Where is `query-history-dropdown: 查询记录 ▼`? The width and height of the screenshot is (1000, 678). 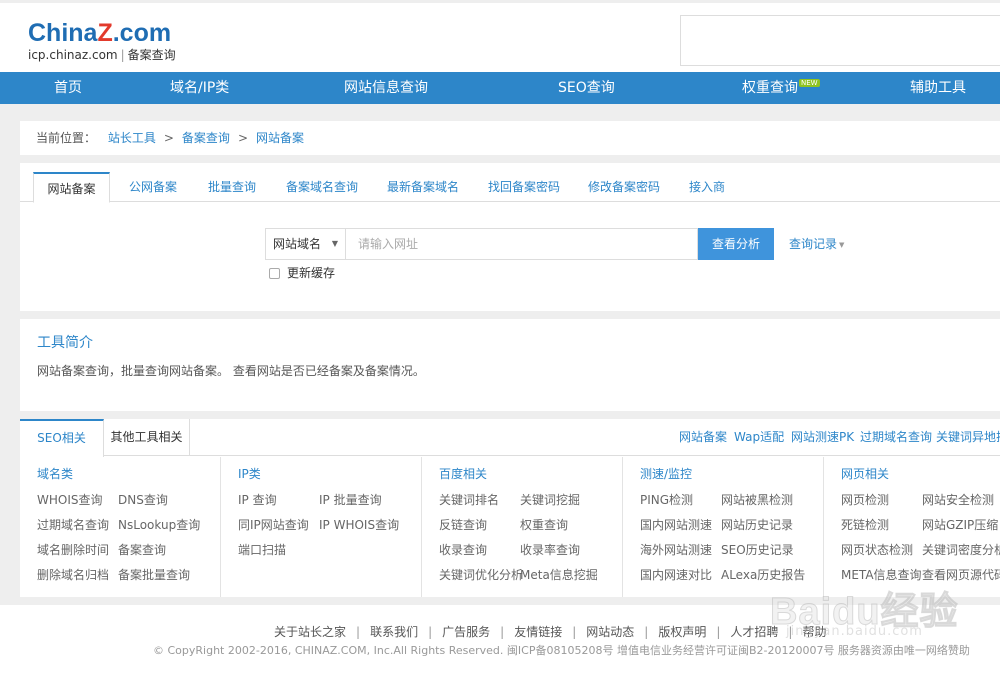 query-history-dropdown: 查询记录 ▼ is located at coordinates (816, 244).